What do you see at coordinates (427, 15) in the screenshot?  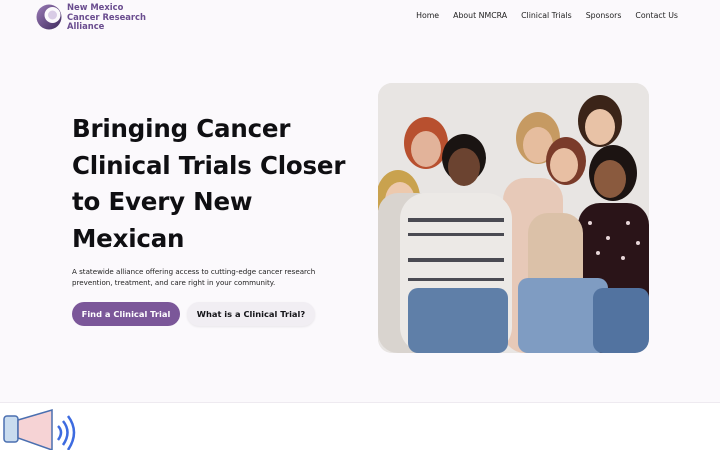 I see `nav-home: Home` at bounding box center [427, 15].